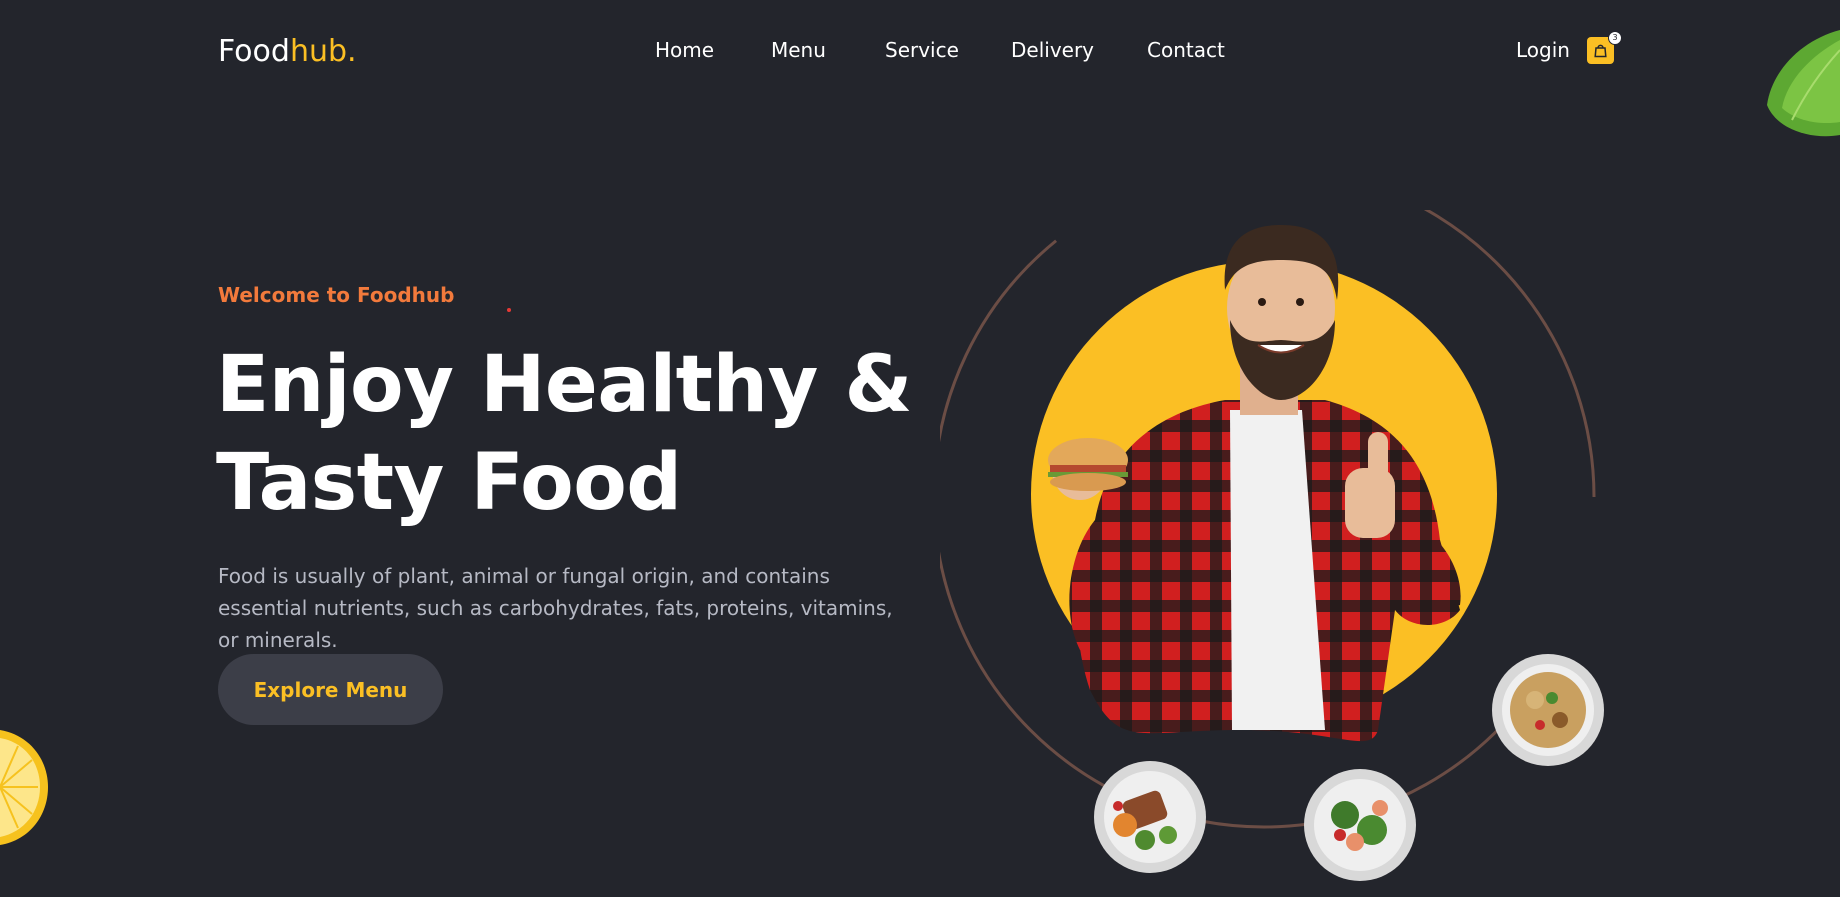 This screenshot has width=1840, height=897. What do you see at coordinates (922, 50) in the screenshot?
I see `nav-service: Service` at bounding box center [922, 50].